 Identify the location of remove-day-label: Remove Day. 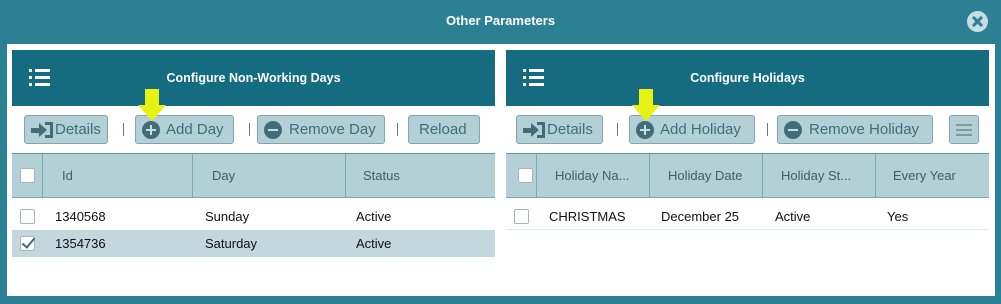
(332, 129).